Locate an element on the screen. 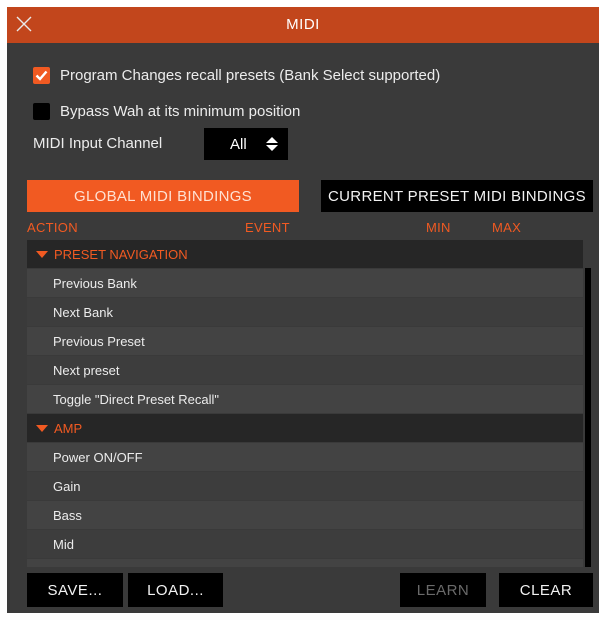 Image resolution: width=605 pixels, height=619 pixels. binding-row: Next Bank is located at coordinates (305, 312).